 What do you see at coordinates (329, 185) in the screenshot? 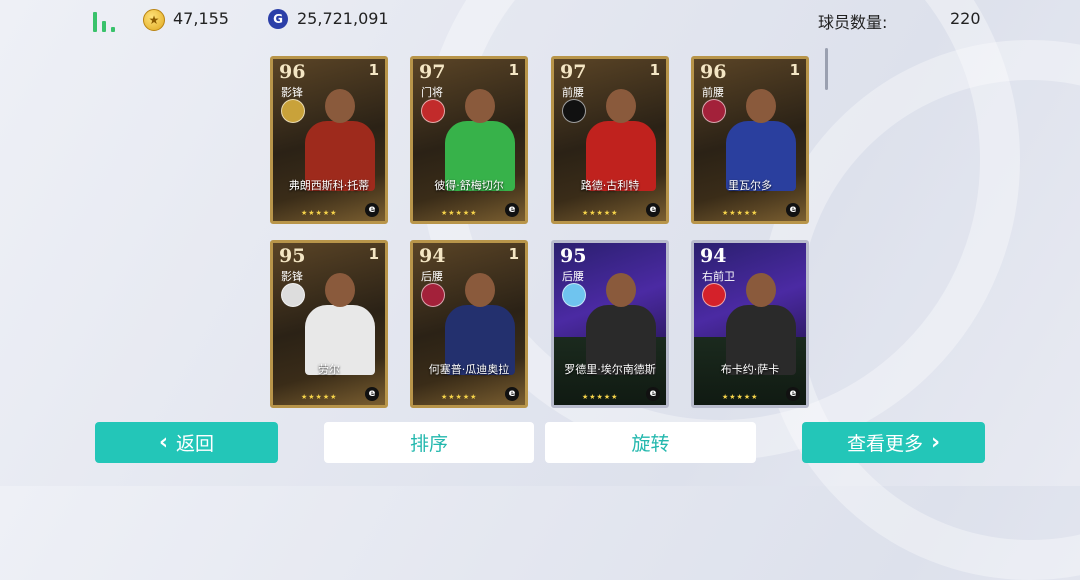
I see `player-name: 弗朗西斯科·托蒂` at bounding box center [329, 185].